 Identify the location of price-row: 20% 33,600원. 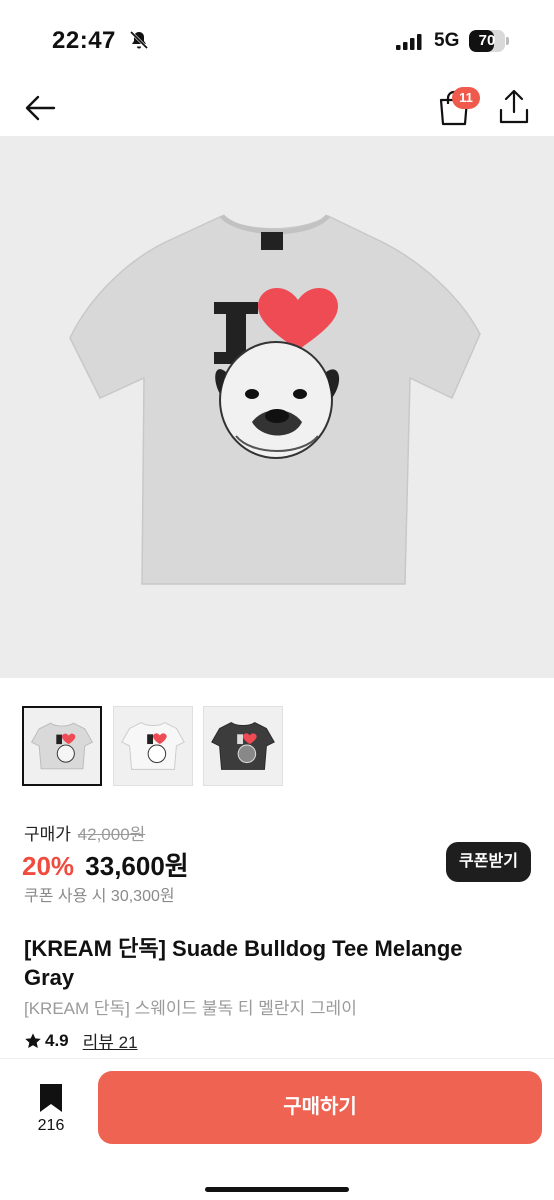
(105, 864).